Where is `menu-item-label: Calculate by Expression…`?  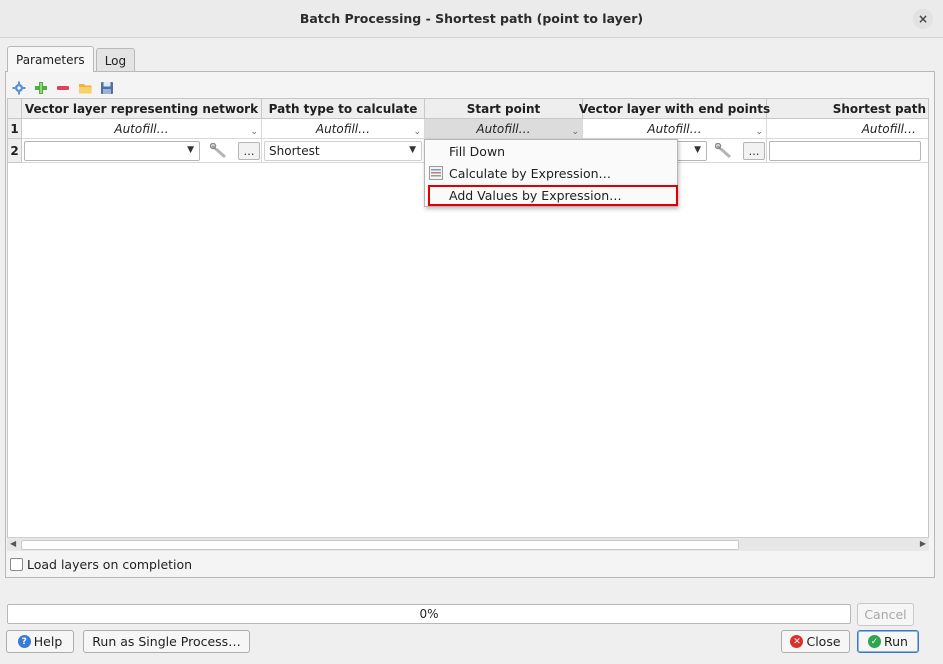
menu-item-label: Calculate by Expression… is located at coordinates (530, 173).